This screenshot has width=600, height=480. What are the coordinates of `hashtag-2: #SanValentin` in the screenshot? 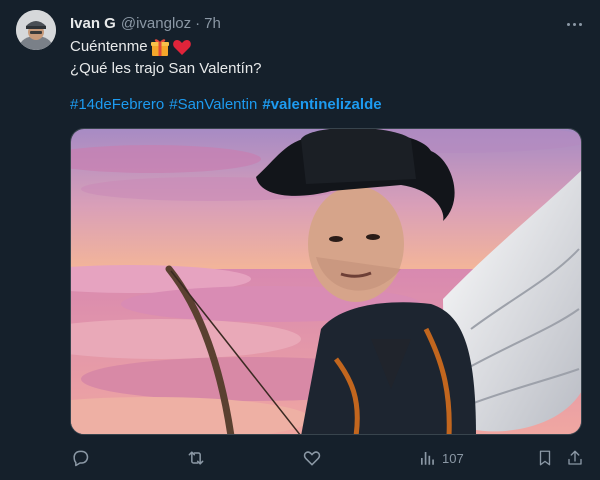 It's located at (213, 105).